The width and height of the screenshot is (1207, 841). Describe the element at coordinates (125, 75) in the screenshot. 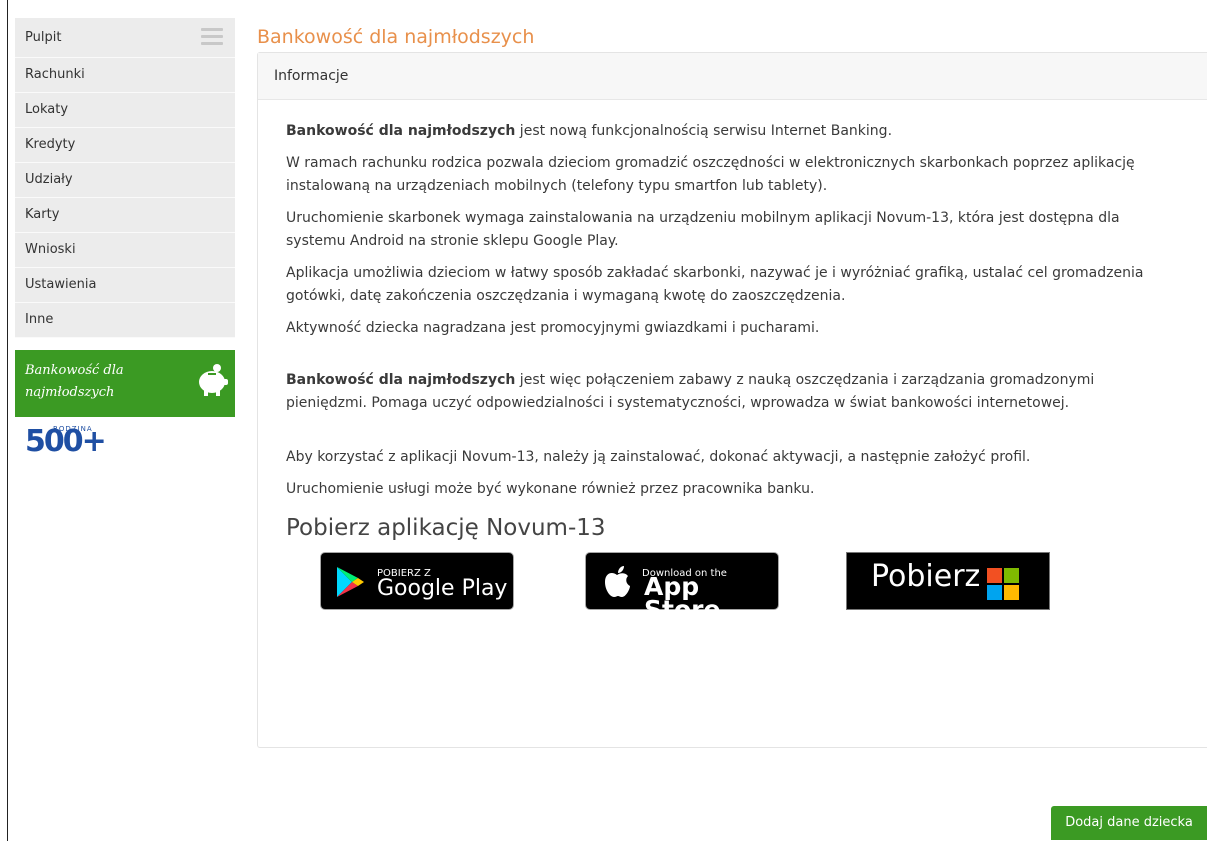

I see `sidebar-item-rachunki: Rachunki` at that location.